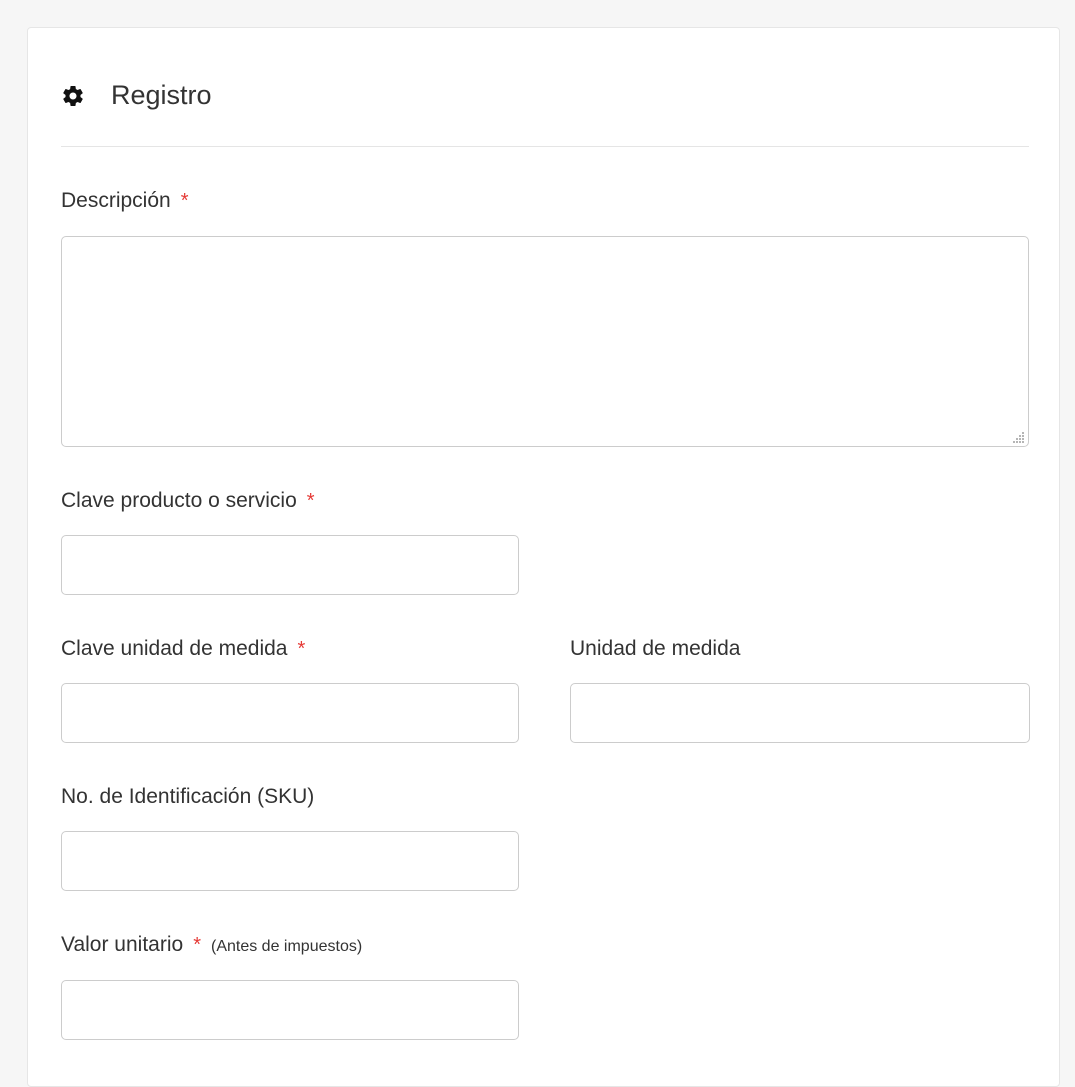  Describe the element at coordinates (73, 95) in the screenshot. I see `gear-icon` at that location.